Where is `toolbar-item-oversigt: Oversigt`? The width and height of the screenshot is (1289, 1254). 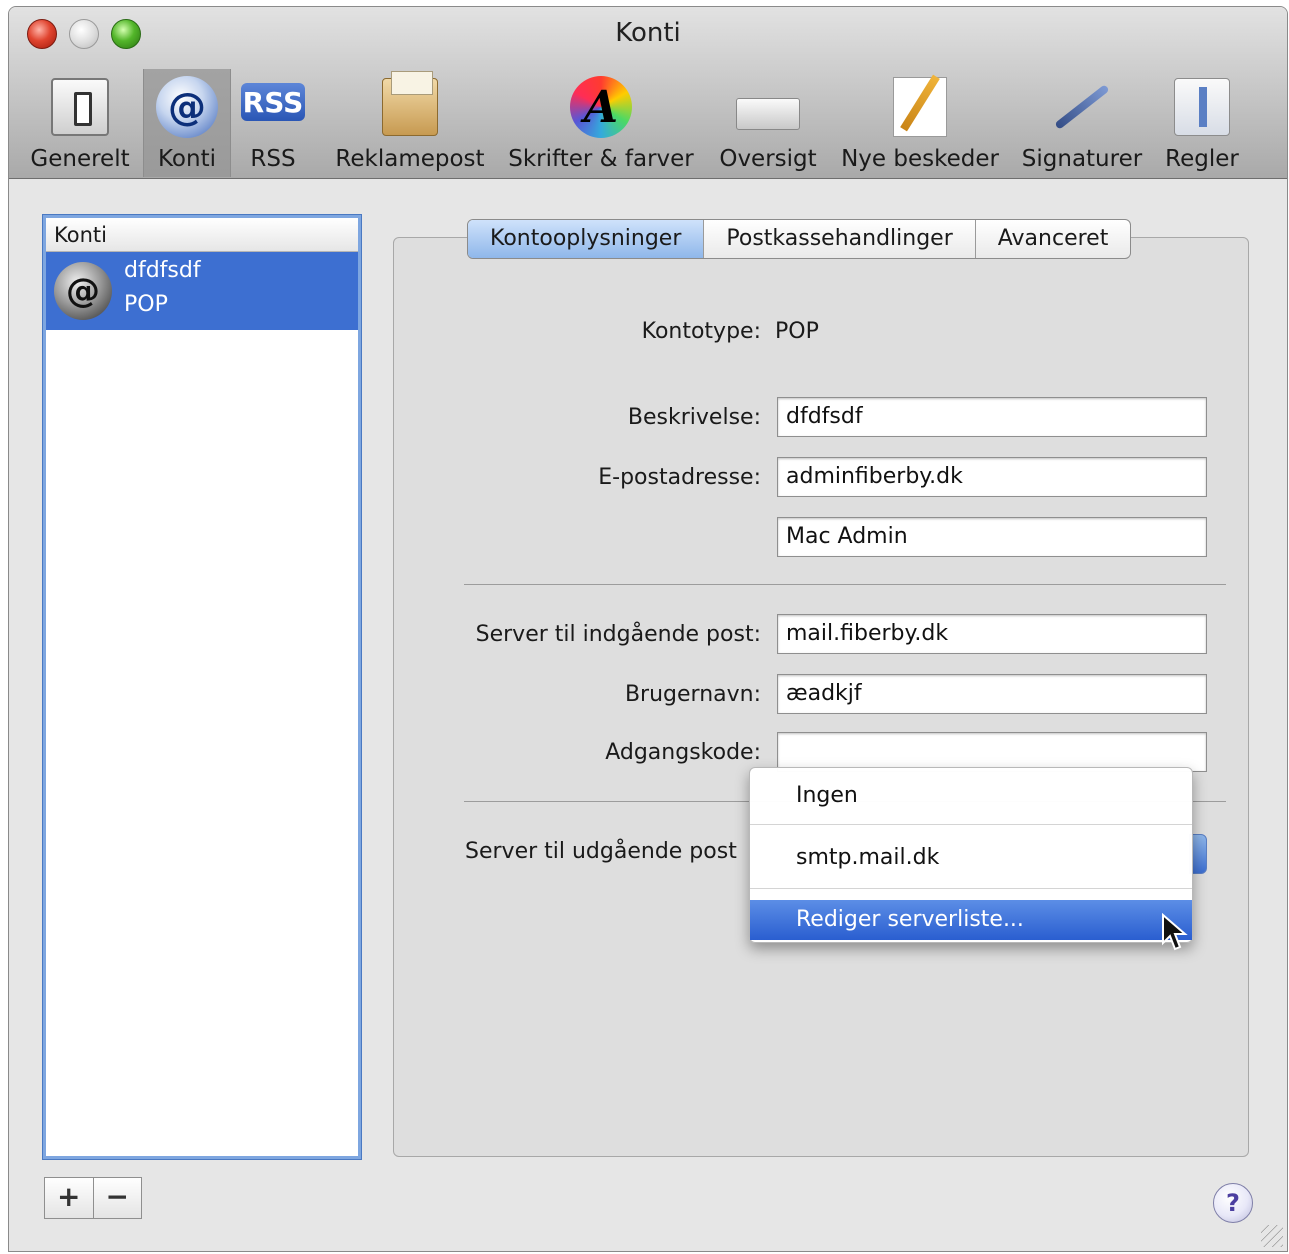
toolbar-item-oversigt: Oversigt is located at coordinates (768, 123).